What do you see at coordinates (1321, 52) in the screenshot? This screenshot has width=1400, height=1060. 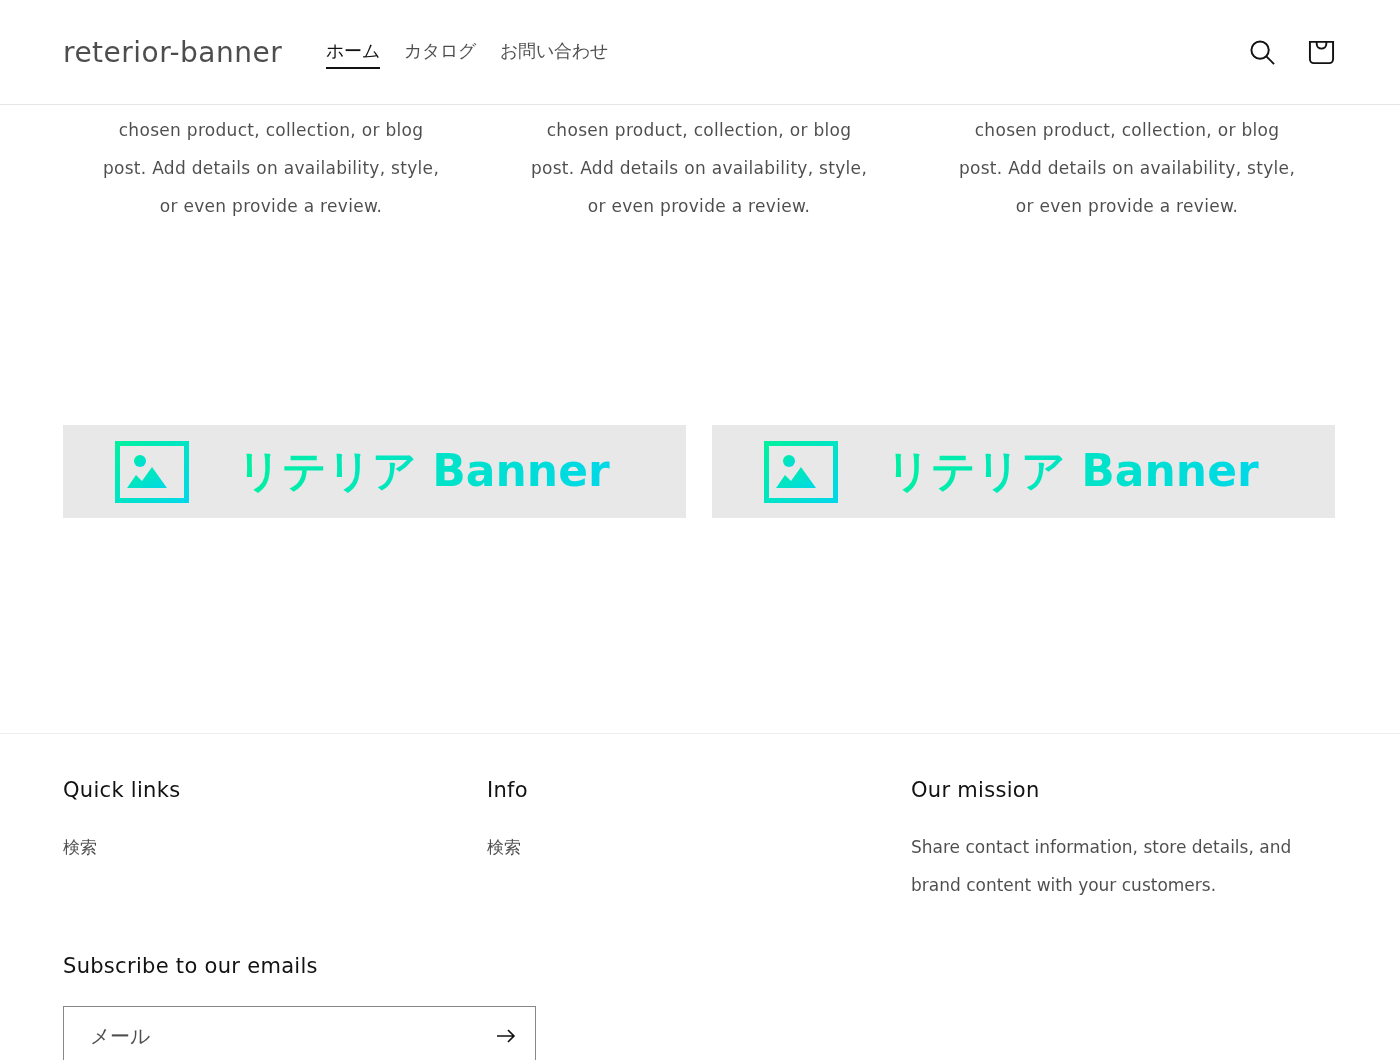 I see `cart-icon` at bounding box center [1321, 52].